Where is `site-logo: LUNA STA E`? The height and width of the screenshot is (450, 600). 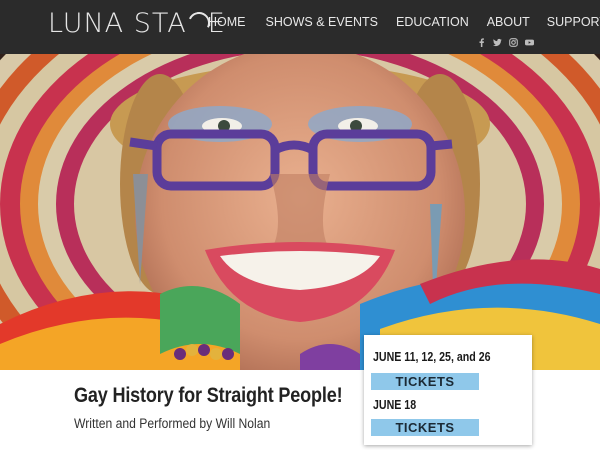 site-logo: LUNA STA E is located at coordinates (137, 23).